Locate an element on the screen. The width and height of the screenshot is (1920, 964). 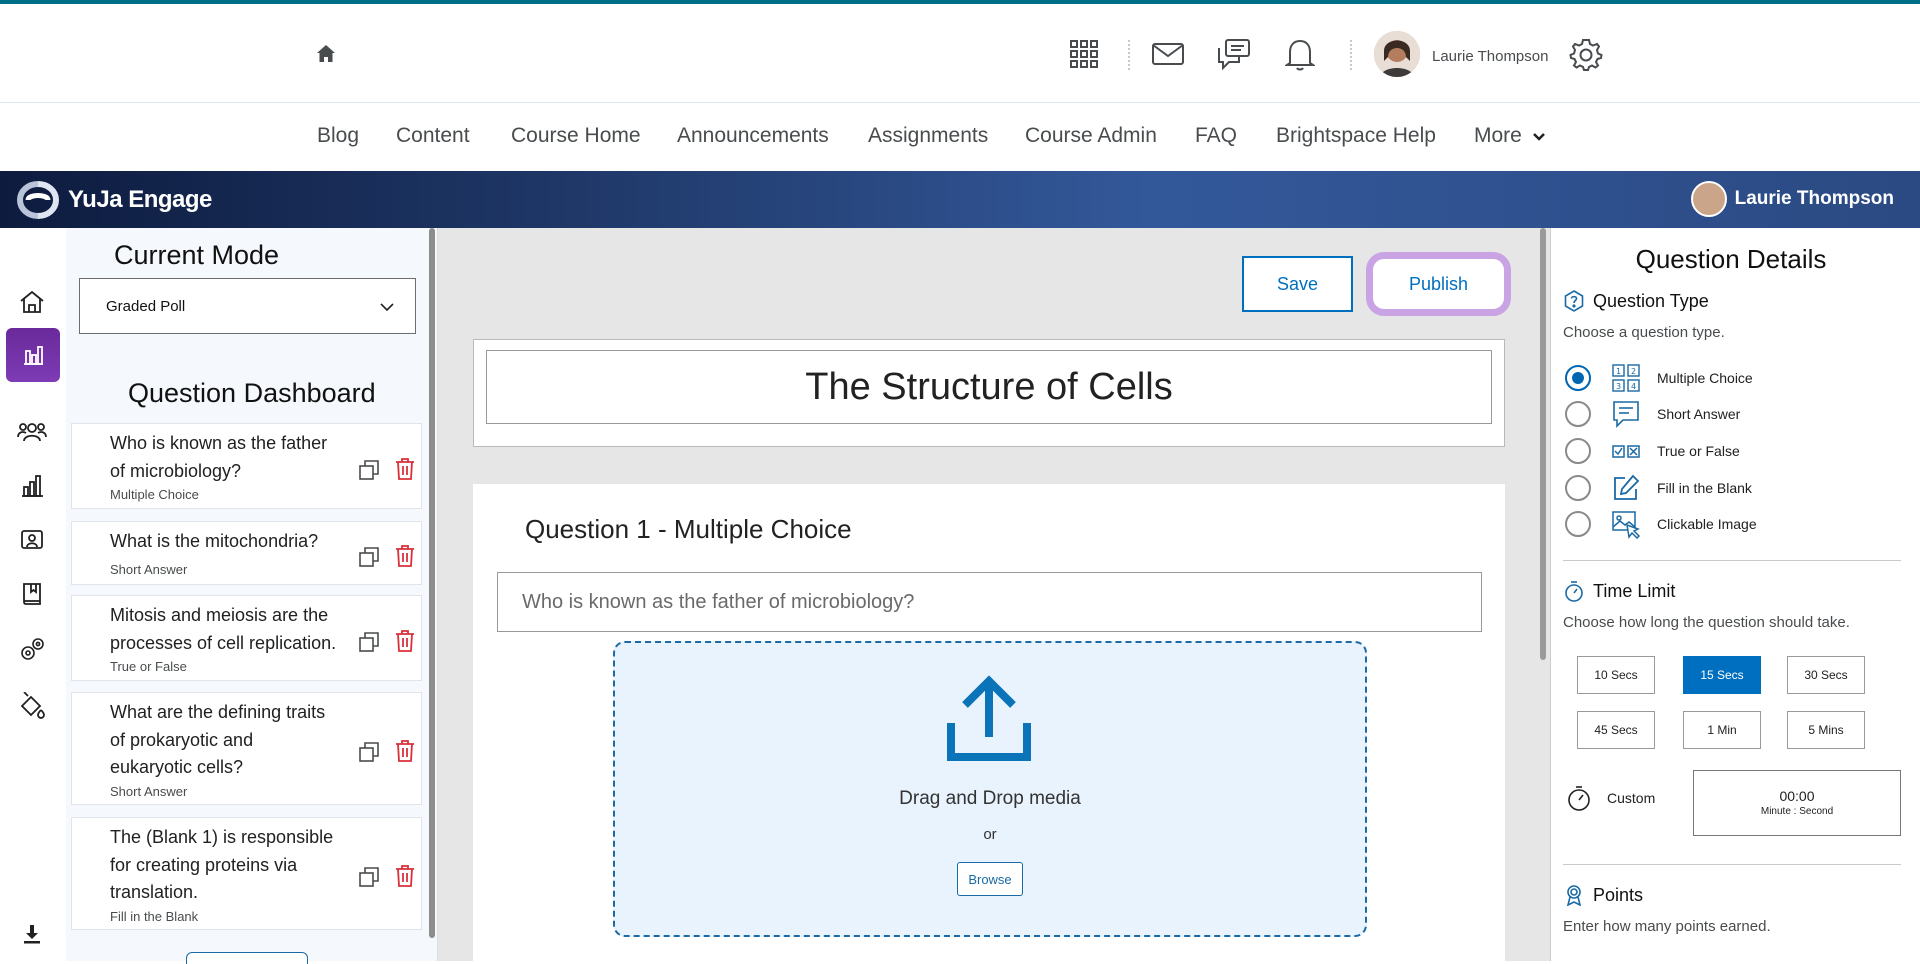
time-option-5-mins: 5 Mins is located at coordinates (1826, 730).